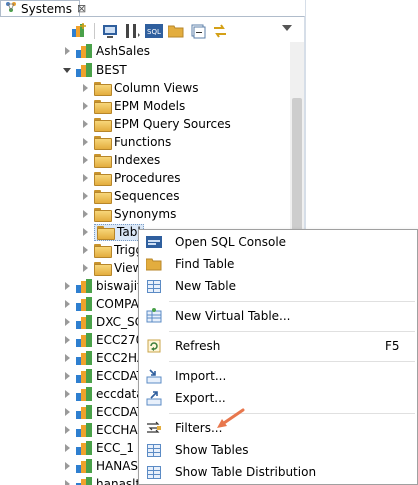 The image size is (418, 485). I want to click on tree-node-system: eccdata, so click(103, 394).